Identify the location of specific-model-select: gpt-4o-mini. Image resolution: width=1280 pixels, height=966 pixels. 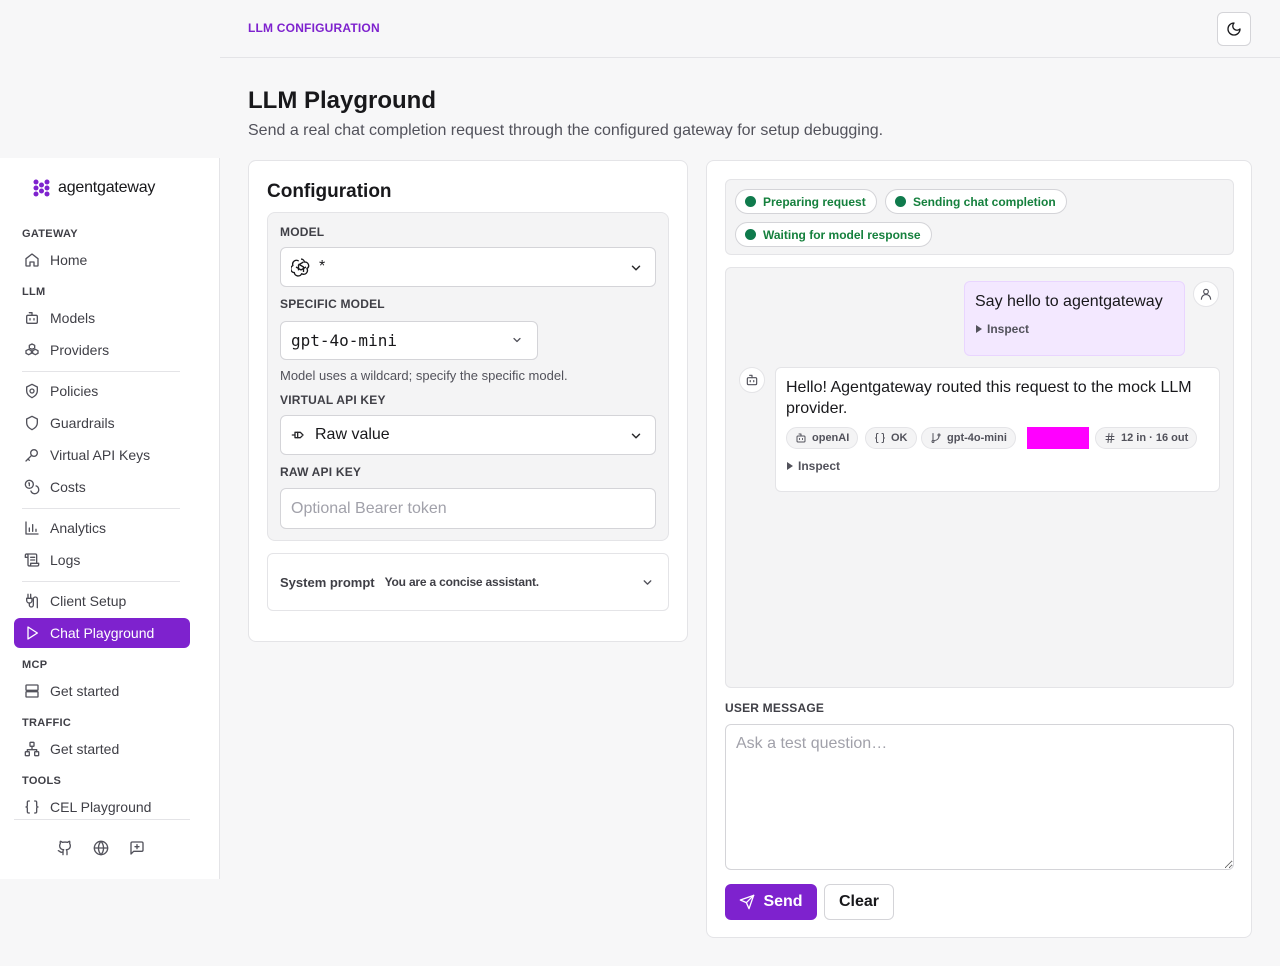
(409, 340).